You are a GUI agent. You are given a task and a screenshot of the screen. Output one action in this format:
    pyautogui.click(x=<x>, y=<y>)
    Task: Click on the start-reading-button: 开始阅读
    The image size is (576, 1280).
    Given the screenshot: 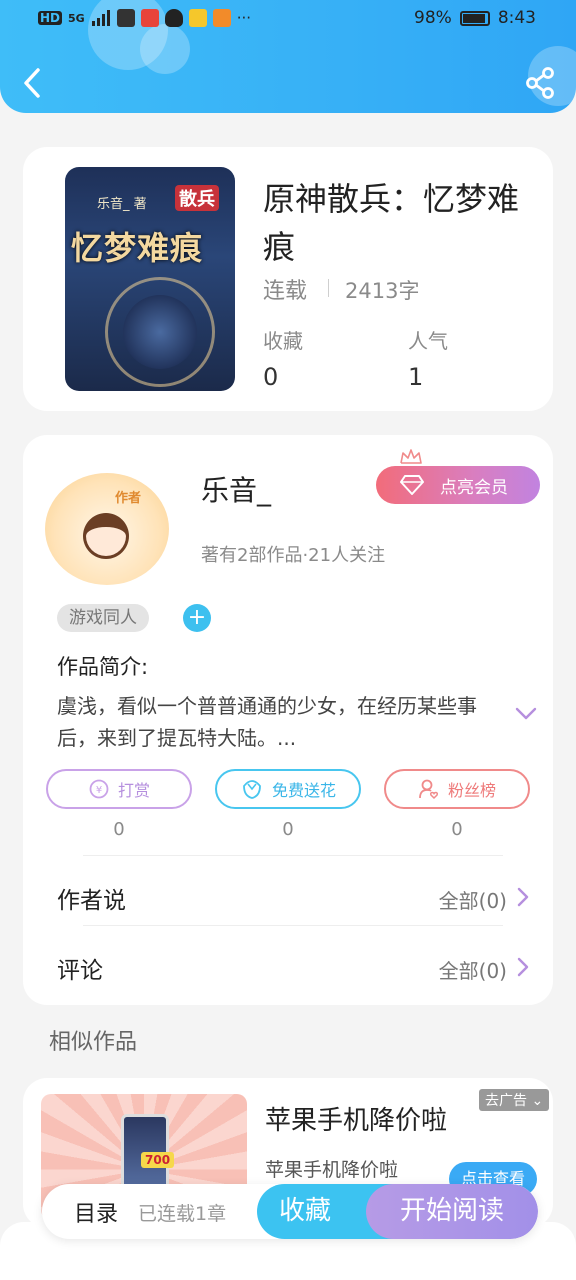 What is the action you would take?
    pyautogui.click(x=452, y=1211)
    